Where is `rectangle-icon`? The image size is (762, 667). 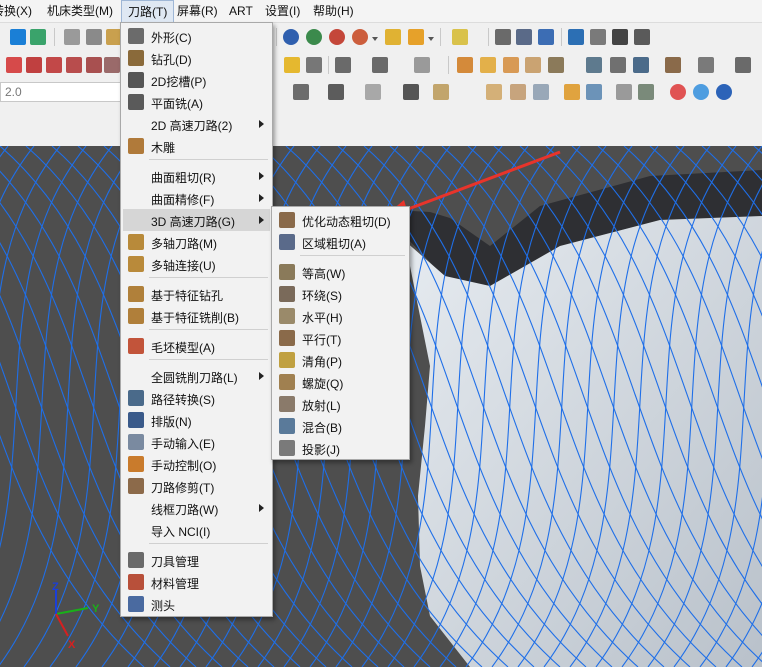
rectangle-icon is located at coordinates (74, 65).